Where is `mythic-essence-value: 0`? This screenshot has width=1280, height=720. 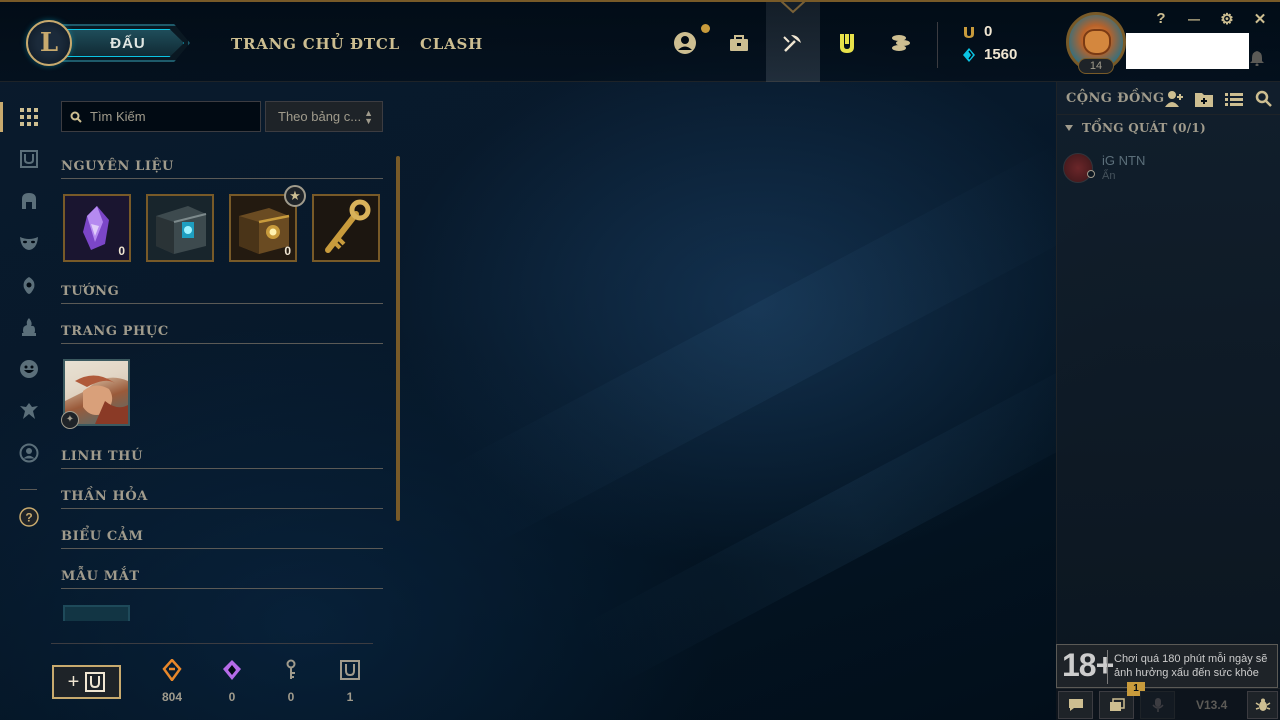
mythic-essence-value: 0 is located at coordinates (232, 697).